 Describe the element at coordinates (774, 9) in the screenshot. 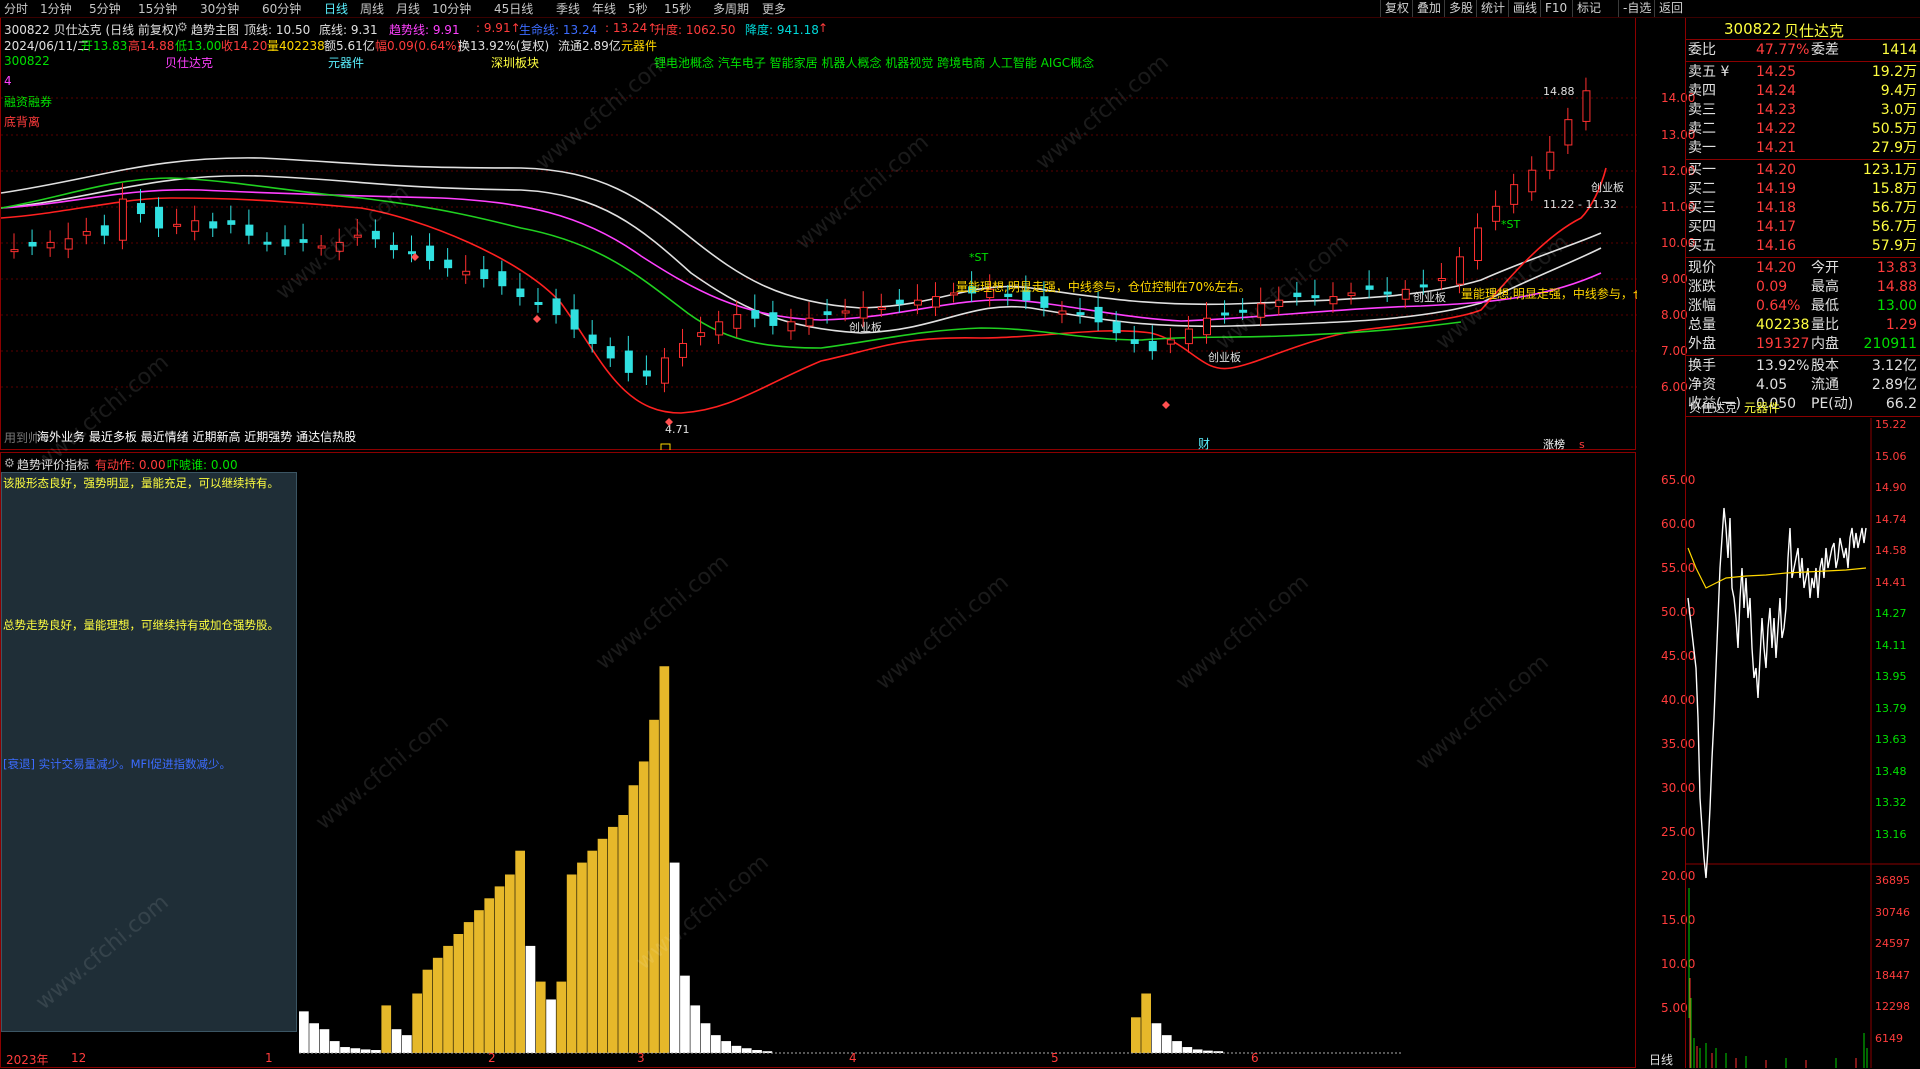

I see `period-16: 更多` at that location.